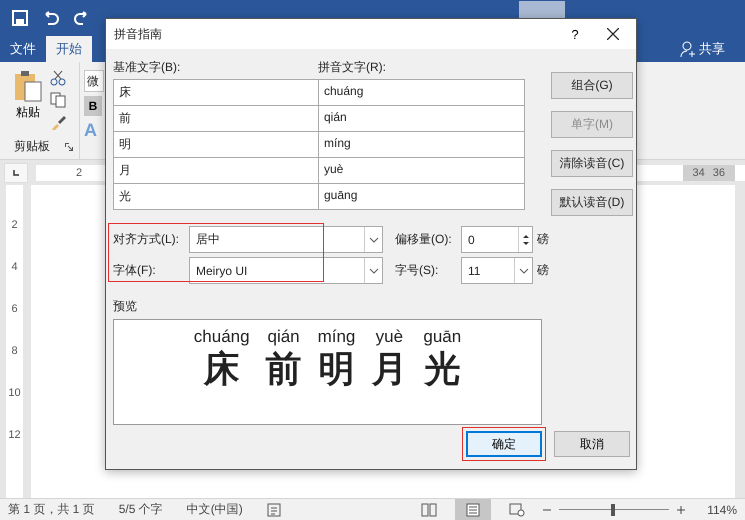 This screenshot has width=745, height=520. I want to click on help-button: ?, so click(575, 34).